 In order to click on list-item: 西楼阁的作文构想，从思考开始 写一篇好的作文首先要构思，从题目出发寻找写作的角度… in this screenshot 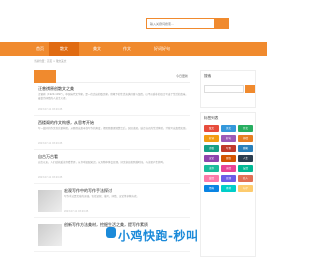, I will do `click(112, 134)`.